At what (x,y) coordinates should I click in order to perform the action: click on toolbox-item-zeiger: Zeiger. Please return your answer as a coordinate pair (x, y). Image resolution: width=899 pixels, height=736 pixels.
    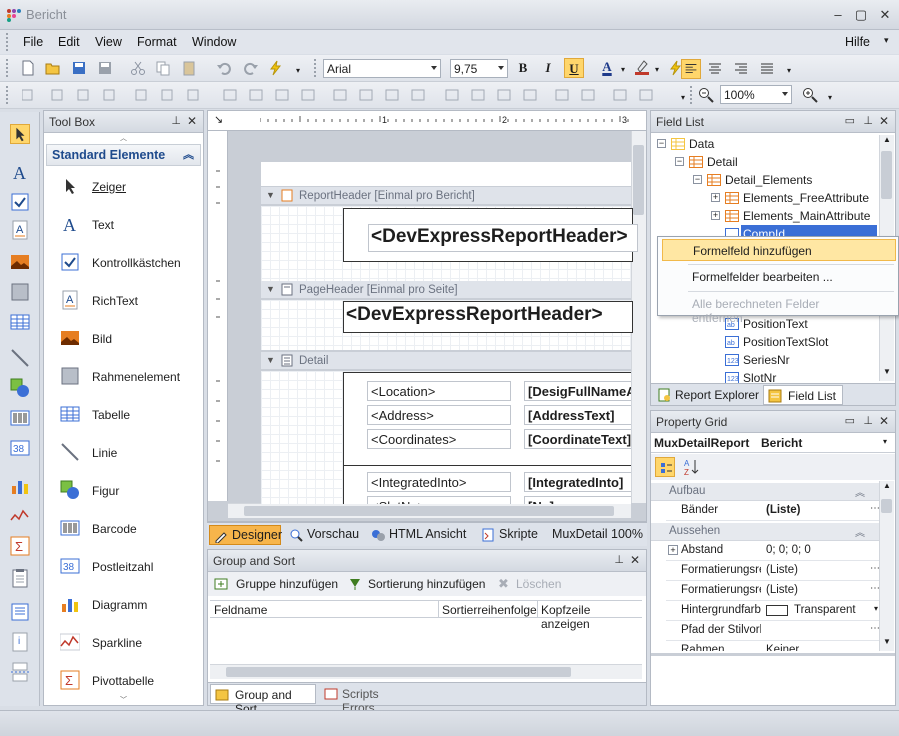
    Looking at the image, I should click on (127, 189).